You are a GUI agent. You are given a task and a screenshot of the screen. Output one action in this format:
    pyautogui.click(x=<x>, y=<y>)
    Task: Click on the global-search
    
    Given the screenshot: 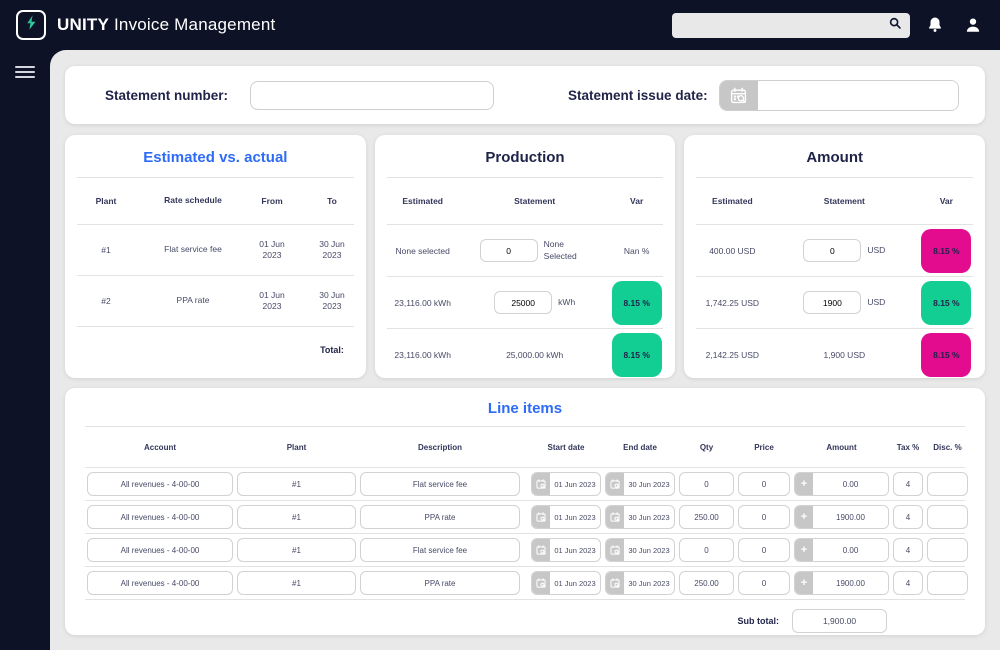 What is the action you would take?
    pyautogui.click(x=791, y=25)
    